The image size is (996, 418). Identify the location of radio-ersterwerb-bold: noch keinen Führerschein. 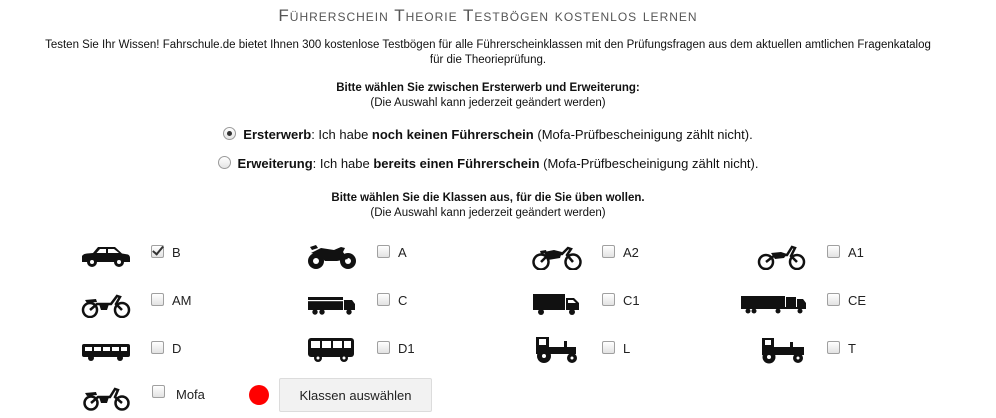
(452, 134).